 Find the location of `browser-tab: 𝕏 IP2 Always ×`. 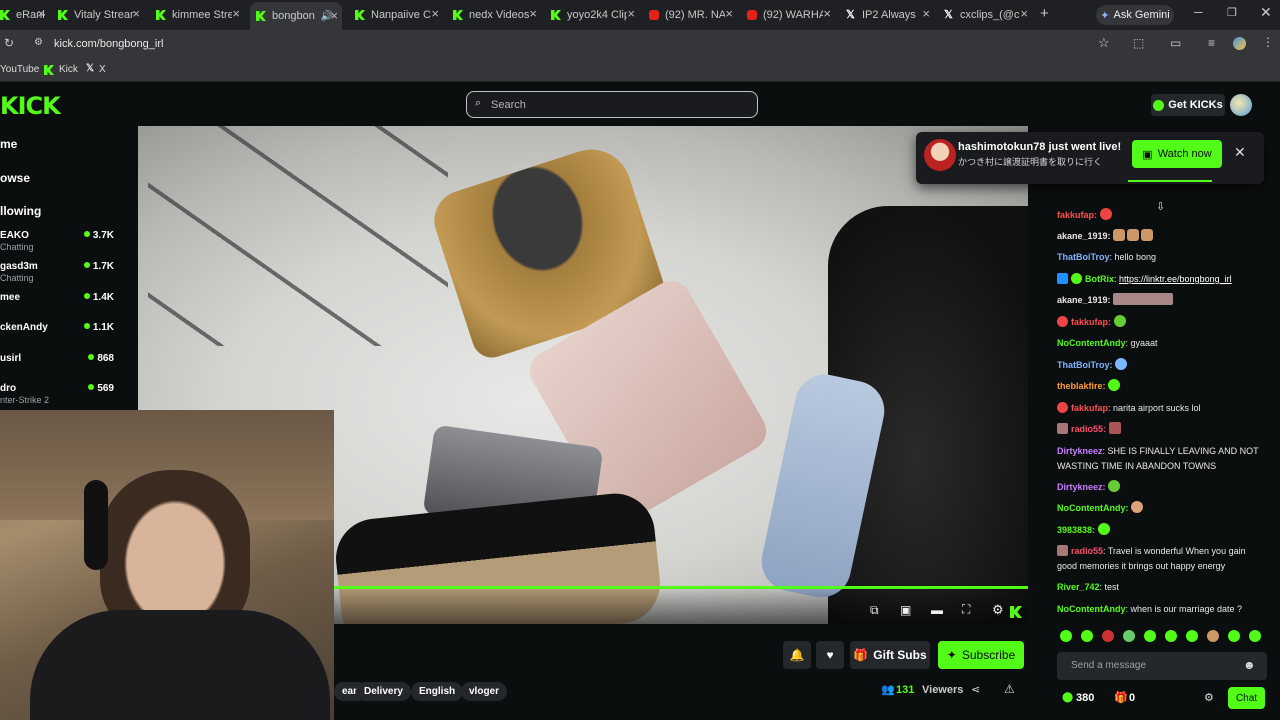

browser-tab: 𝕏 IP2 Always × is located at coordinates (888, 15).